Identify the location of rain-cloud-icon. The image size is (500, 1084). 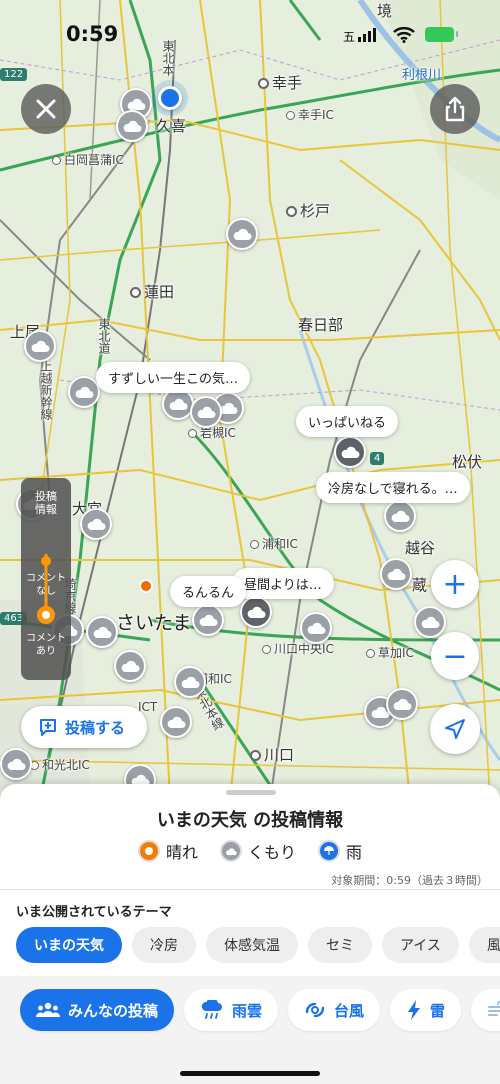
(212, 1009).